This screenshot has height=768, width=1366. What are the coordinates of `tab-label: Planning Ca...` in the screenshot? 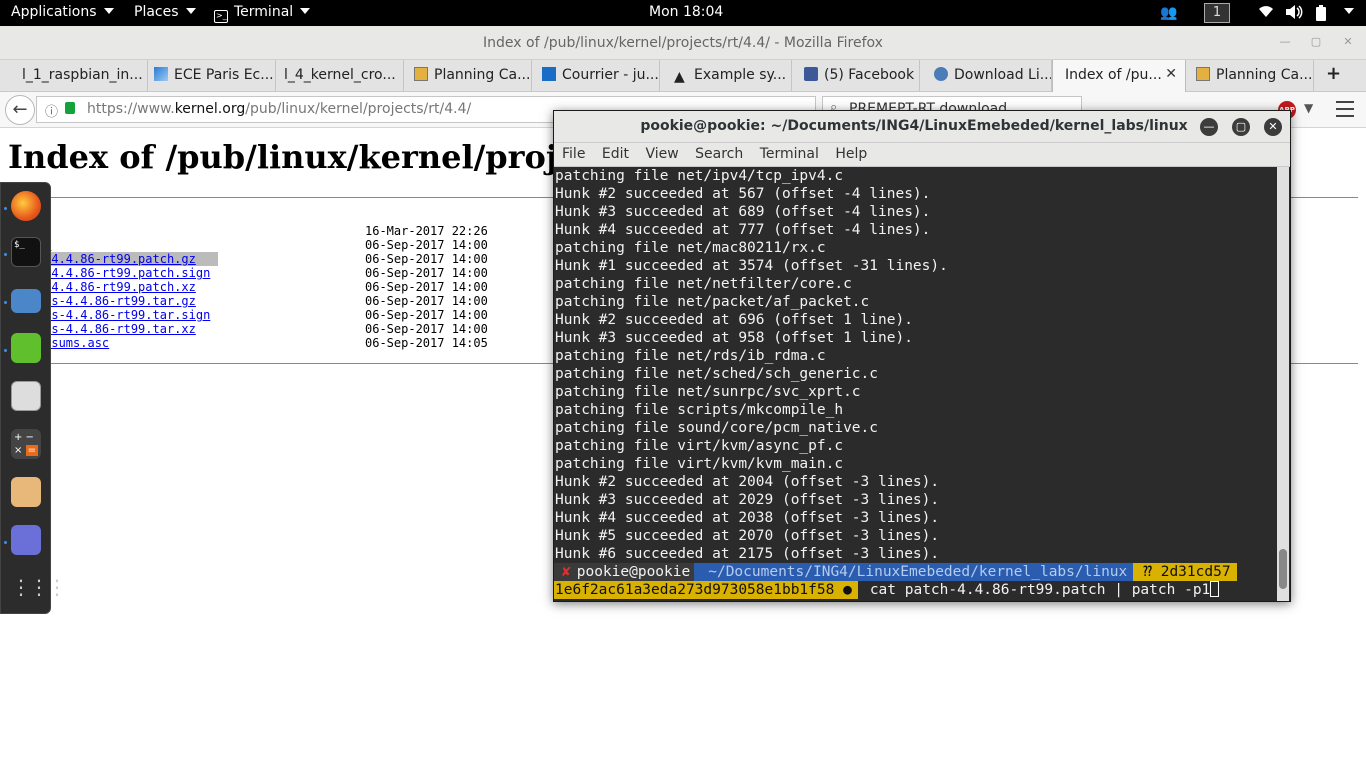 It's located at (482, 75).